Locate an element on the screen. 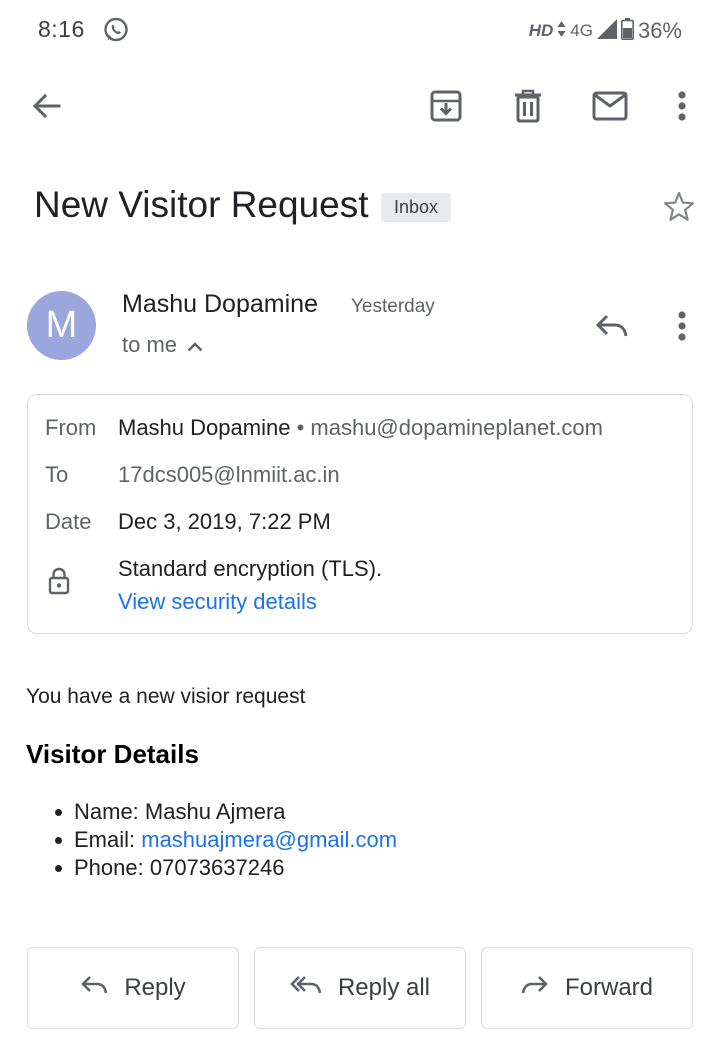 This screenshot has width=720, height=1056. visitor-email-link: mashuajmera@gmail.com is located at coordinates (269, 839).